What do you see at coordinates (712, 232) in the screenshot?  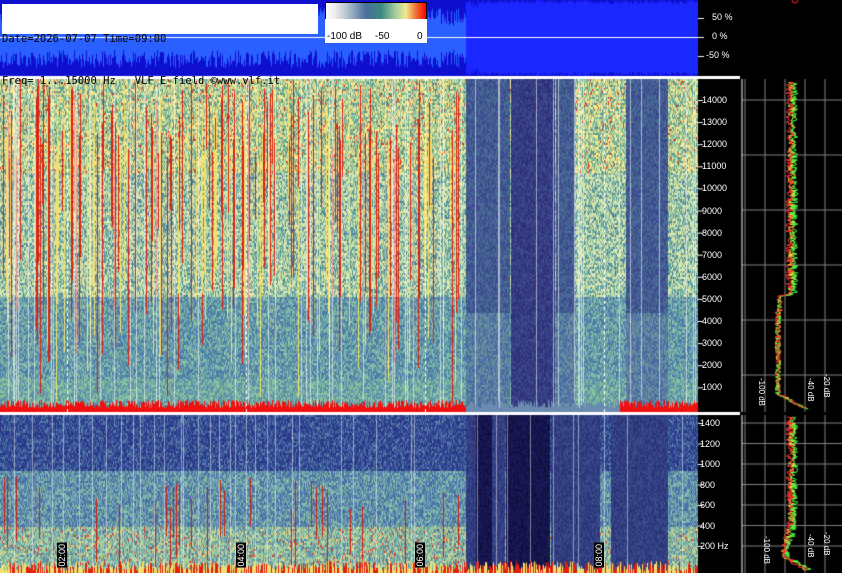 I see `upper-freq-label: 8000` at bounding box center [712, 232].